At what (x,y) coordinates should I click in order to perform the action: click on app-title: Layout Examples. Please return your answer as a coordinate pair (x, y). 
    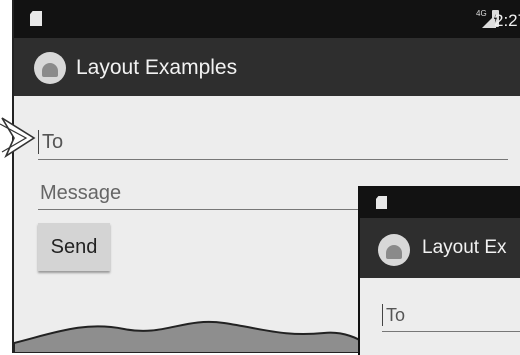
    Looking at the image, I should click on (157, 67).